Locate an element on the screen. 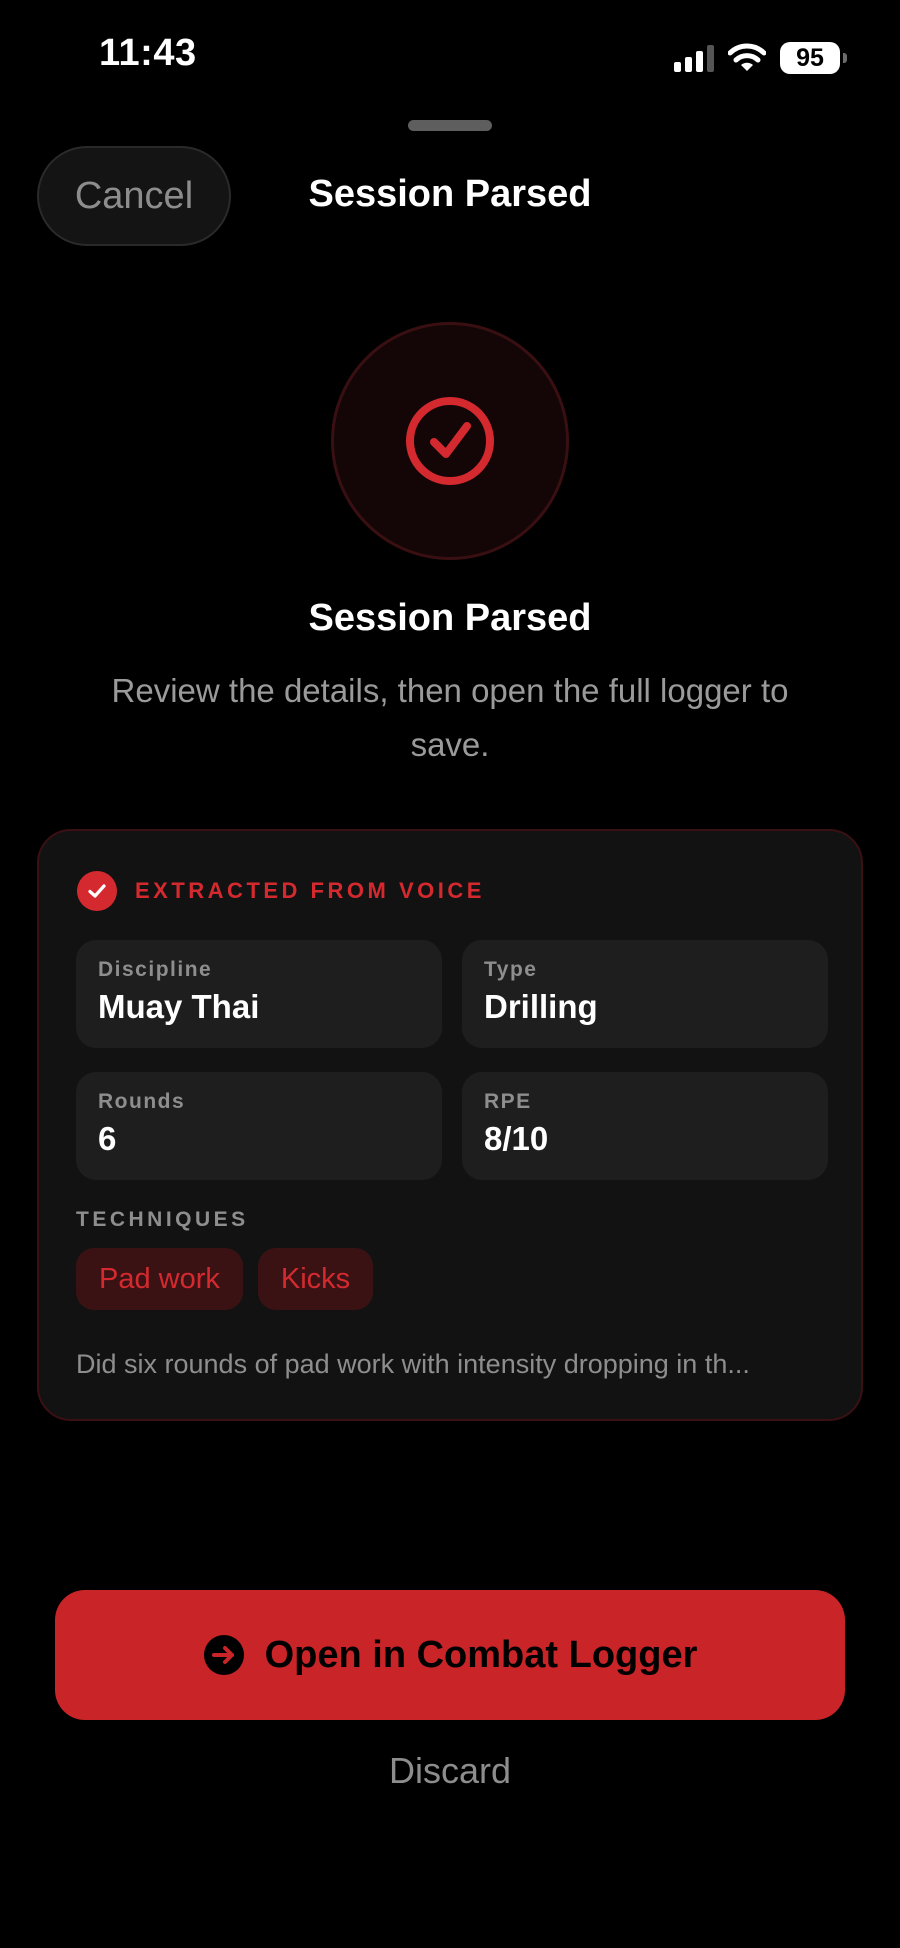 The width and height of the screenshot is (900, 1948). technique-chips: Pad work Kicks is located at coordinates (225, 1279).